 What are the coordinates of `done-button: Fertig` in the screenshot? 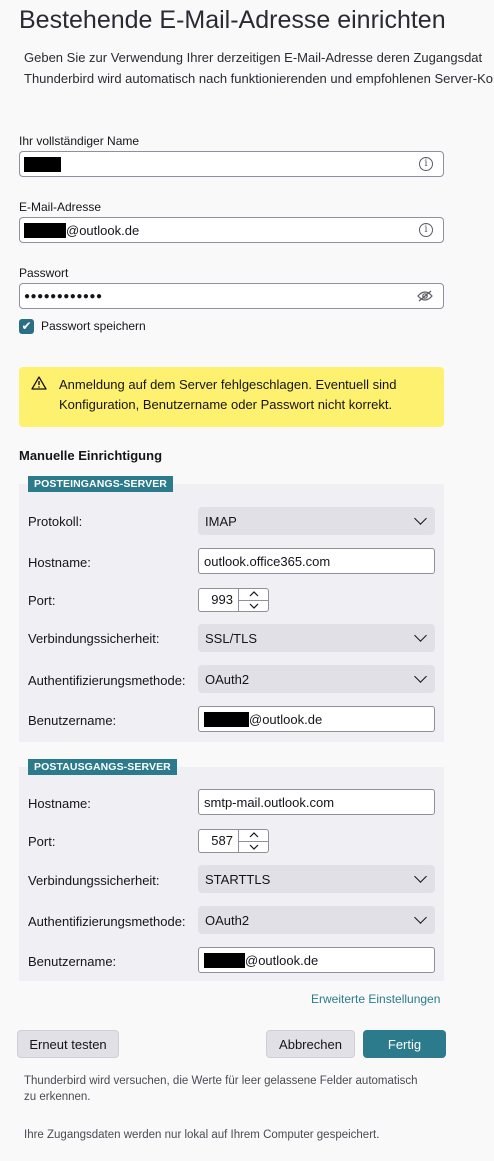 It's located at (404, 1044).